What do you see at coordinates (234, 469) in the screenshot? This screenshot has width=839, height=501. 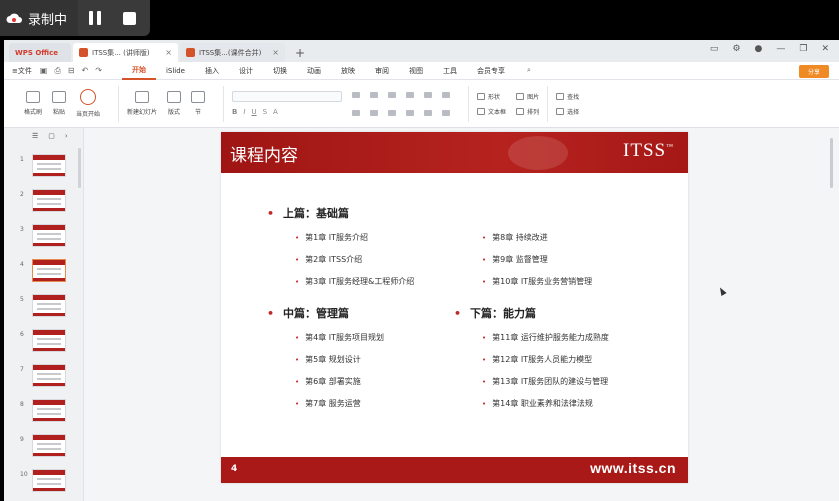 I see `page-number: 4` at bounding box center [234, 469].